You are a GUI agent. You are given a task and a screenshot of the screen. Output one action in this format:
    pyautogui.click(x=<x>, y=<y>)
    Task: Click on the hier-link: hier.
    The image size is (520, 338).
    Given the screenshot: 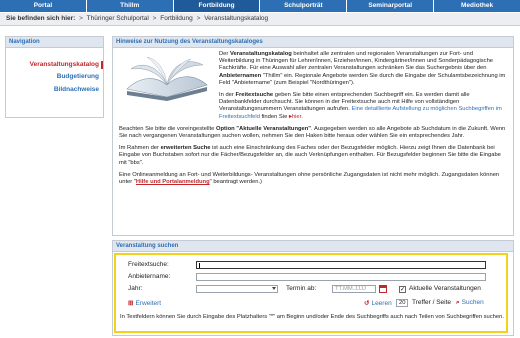 What is the action you would take?
    pyautogui.click(x=297, y=117)
    